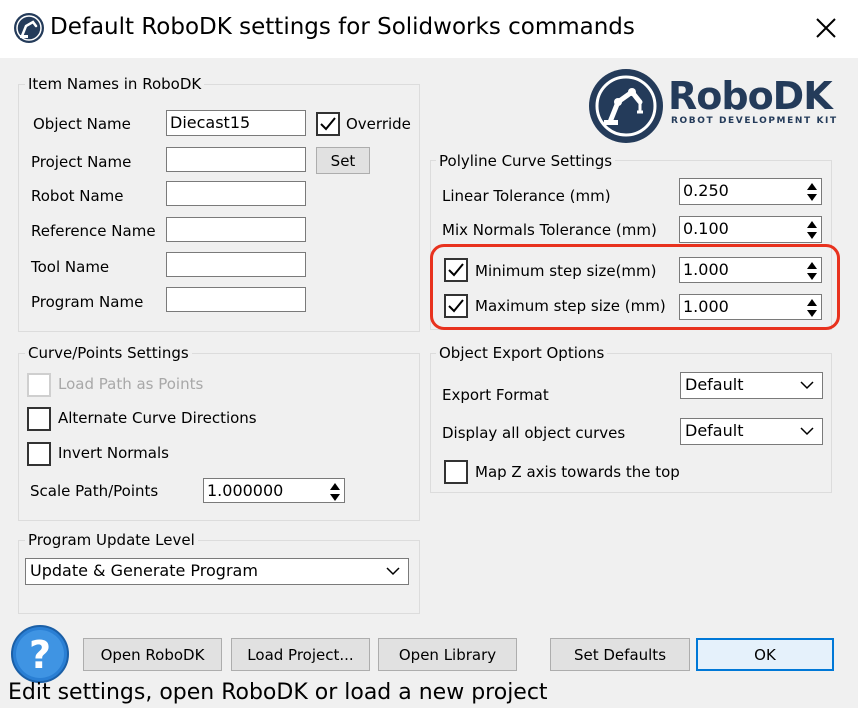 Image resolution: width=858 pixels, height=708 pixels. Describe the element at coordinates (93, 231) in the screenshot. I see `reference-name-label: Reference Name` at that location.